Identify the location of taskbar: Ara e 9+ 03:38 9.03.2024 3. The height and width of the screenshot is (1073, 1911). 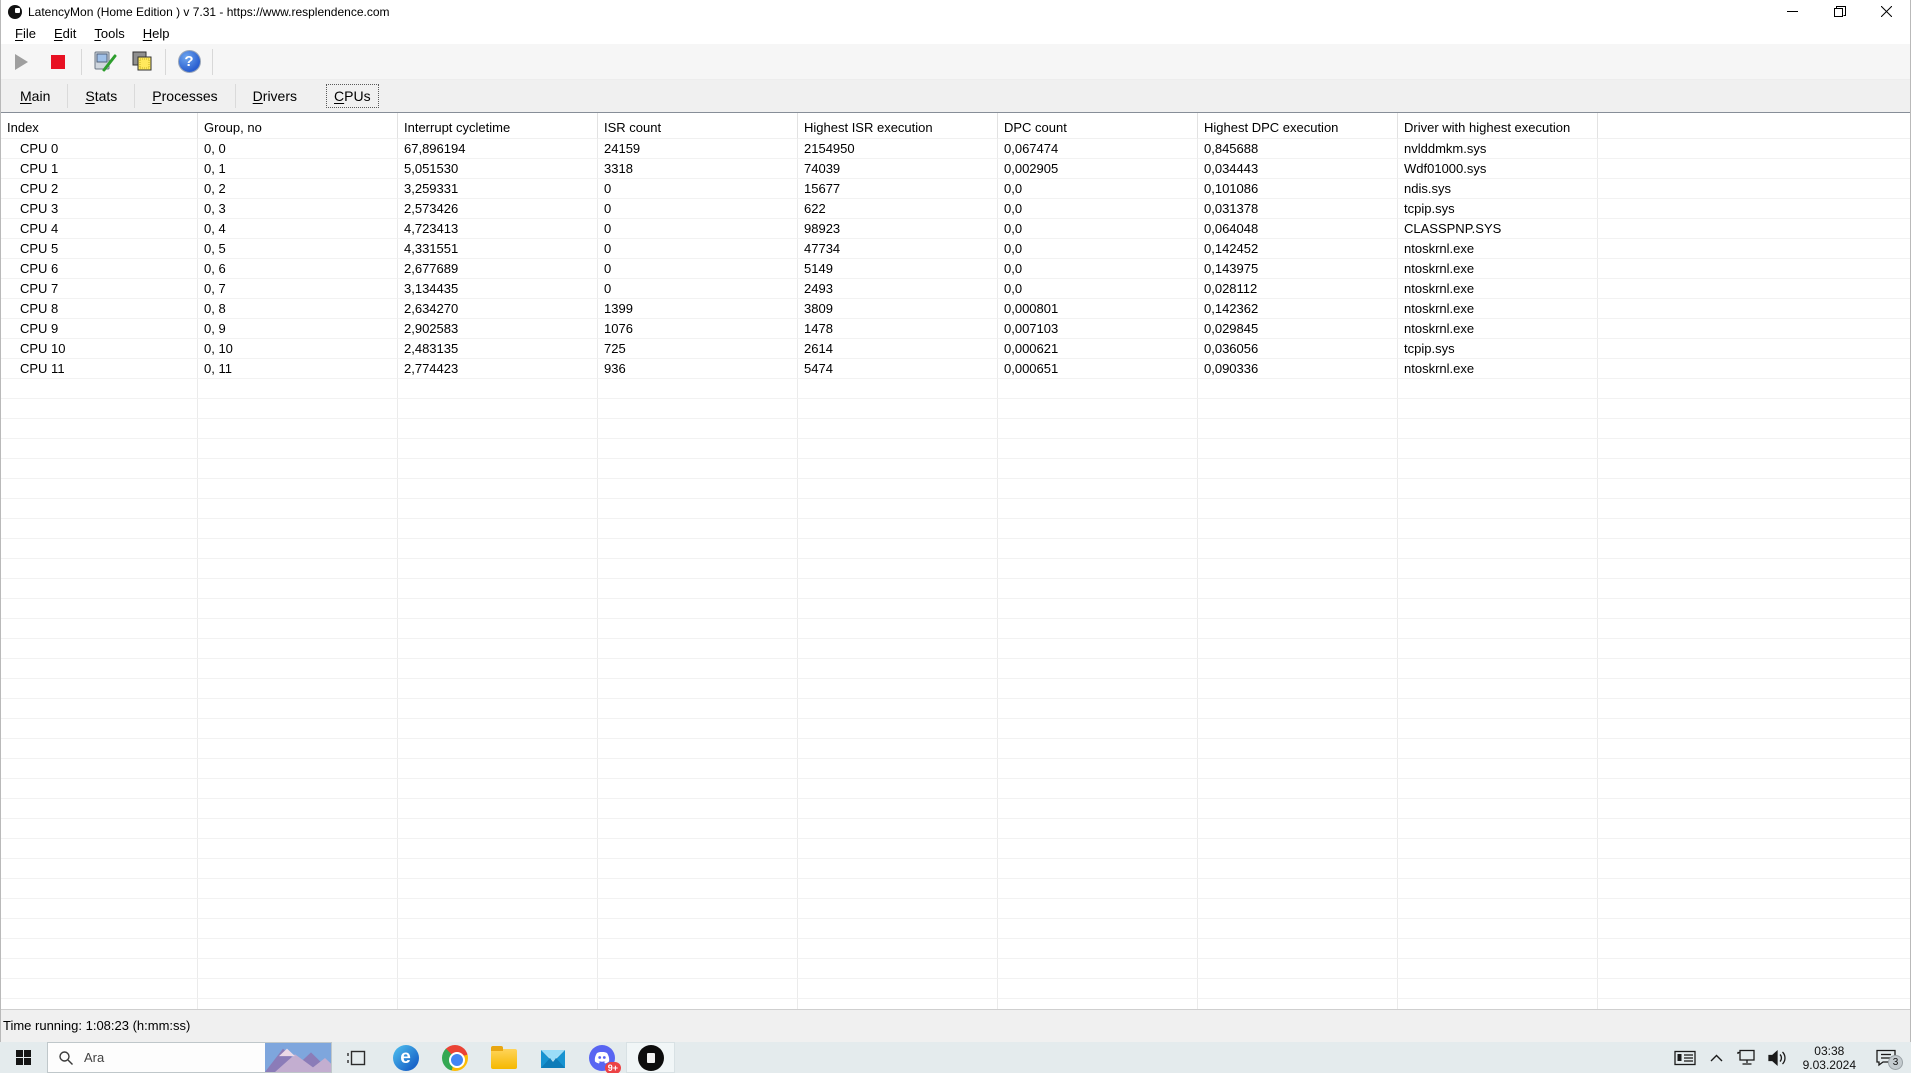
(955, 1057).